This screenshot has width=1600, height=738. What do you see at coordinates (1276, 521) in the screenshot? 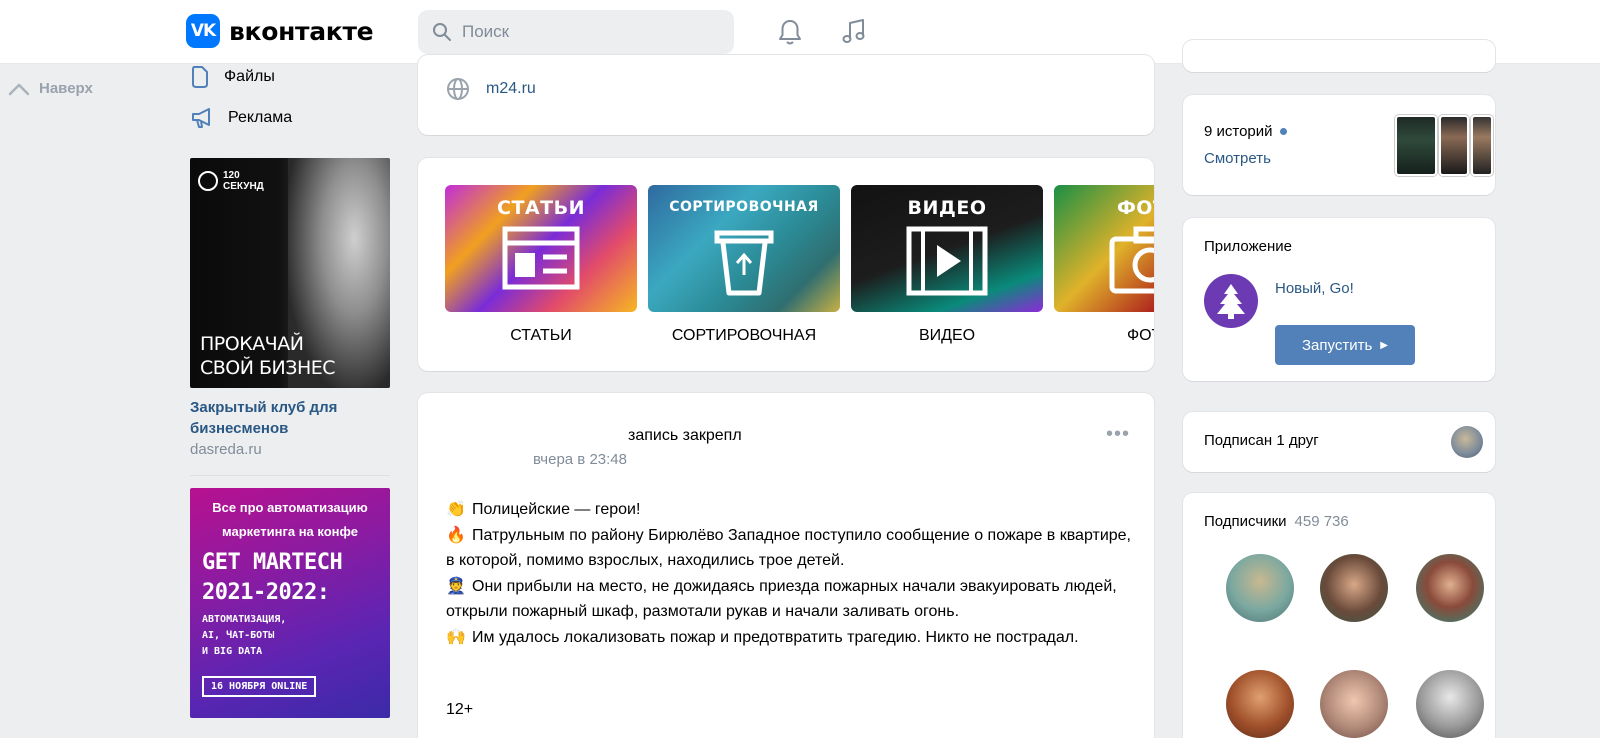
I see `subscribers-title: Подписчики 459 736` at bounding box center [1276, 521].